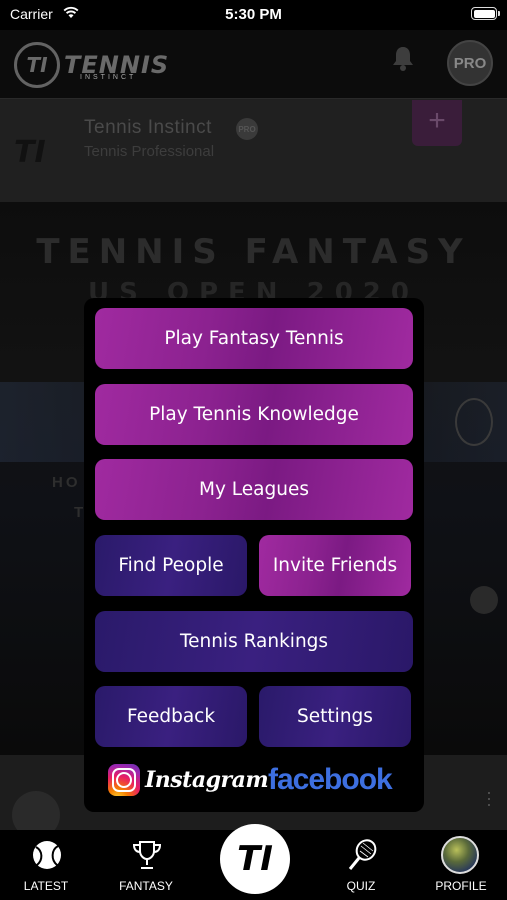 The width and height of the screenshot is (507, 900). What do you see at coordinates (470, 63) in the screenshot?
I see `pro-badge-button: PRO` at bounding box center [470, 63].